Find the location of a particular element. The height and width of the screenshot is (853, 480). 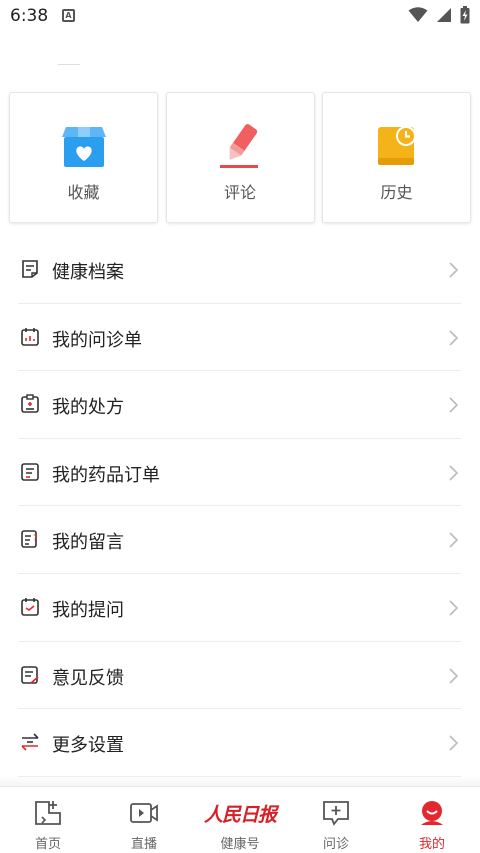

menu-item-feedback: 意见反馈 is located at coordinates (239, 676).